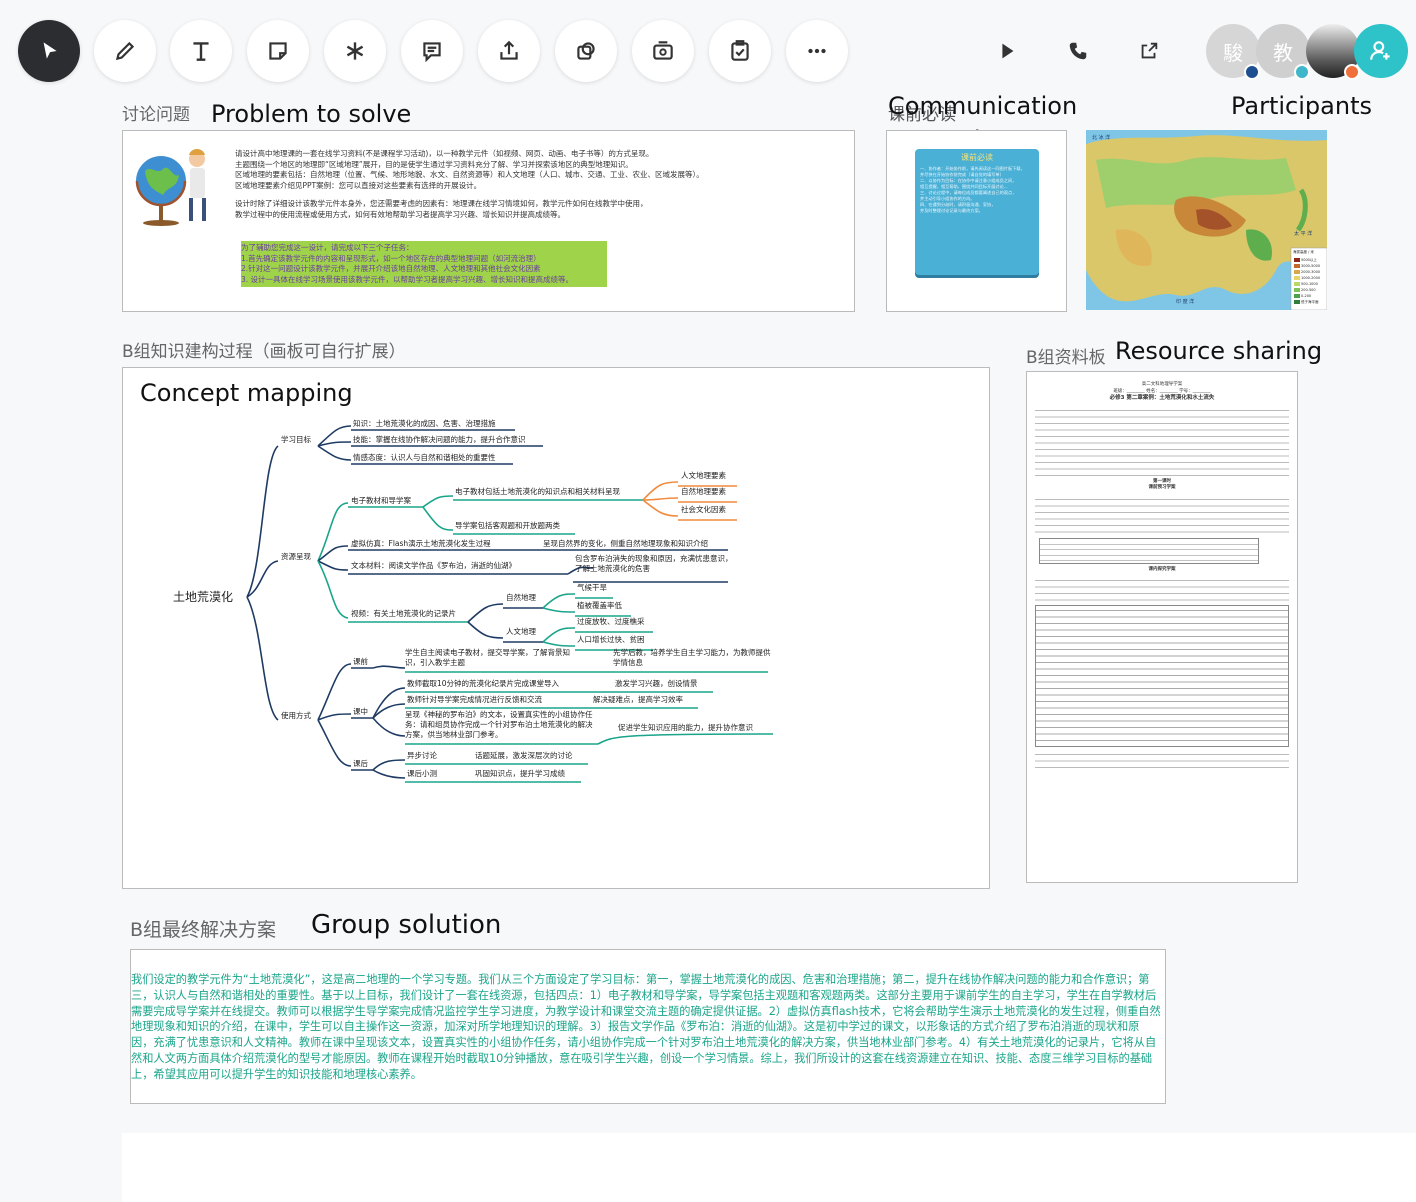 Image resolution: width=1416 pixels, height=1202 pixels. Describe the element at coordinates (424, 457) in the screenshot. I see `mindmap-node: 情感态度：认识人与自然和谐相处的重要性` at that location.